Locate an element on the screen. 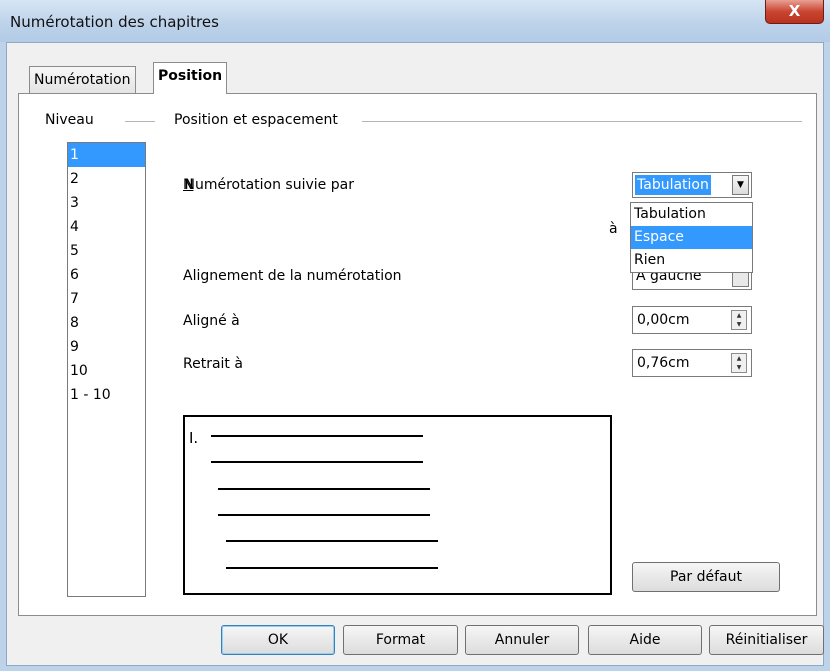 This screenshot has width=830, height=671. reset-button-label: Réinitialiser is located at coordinates (766, 640).